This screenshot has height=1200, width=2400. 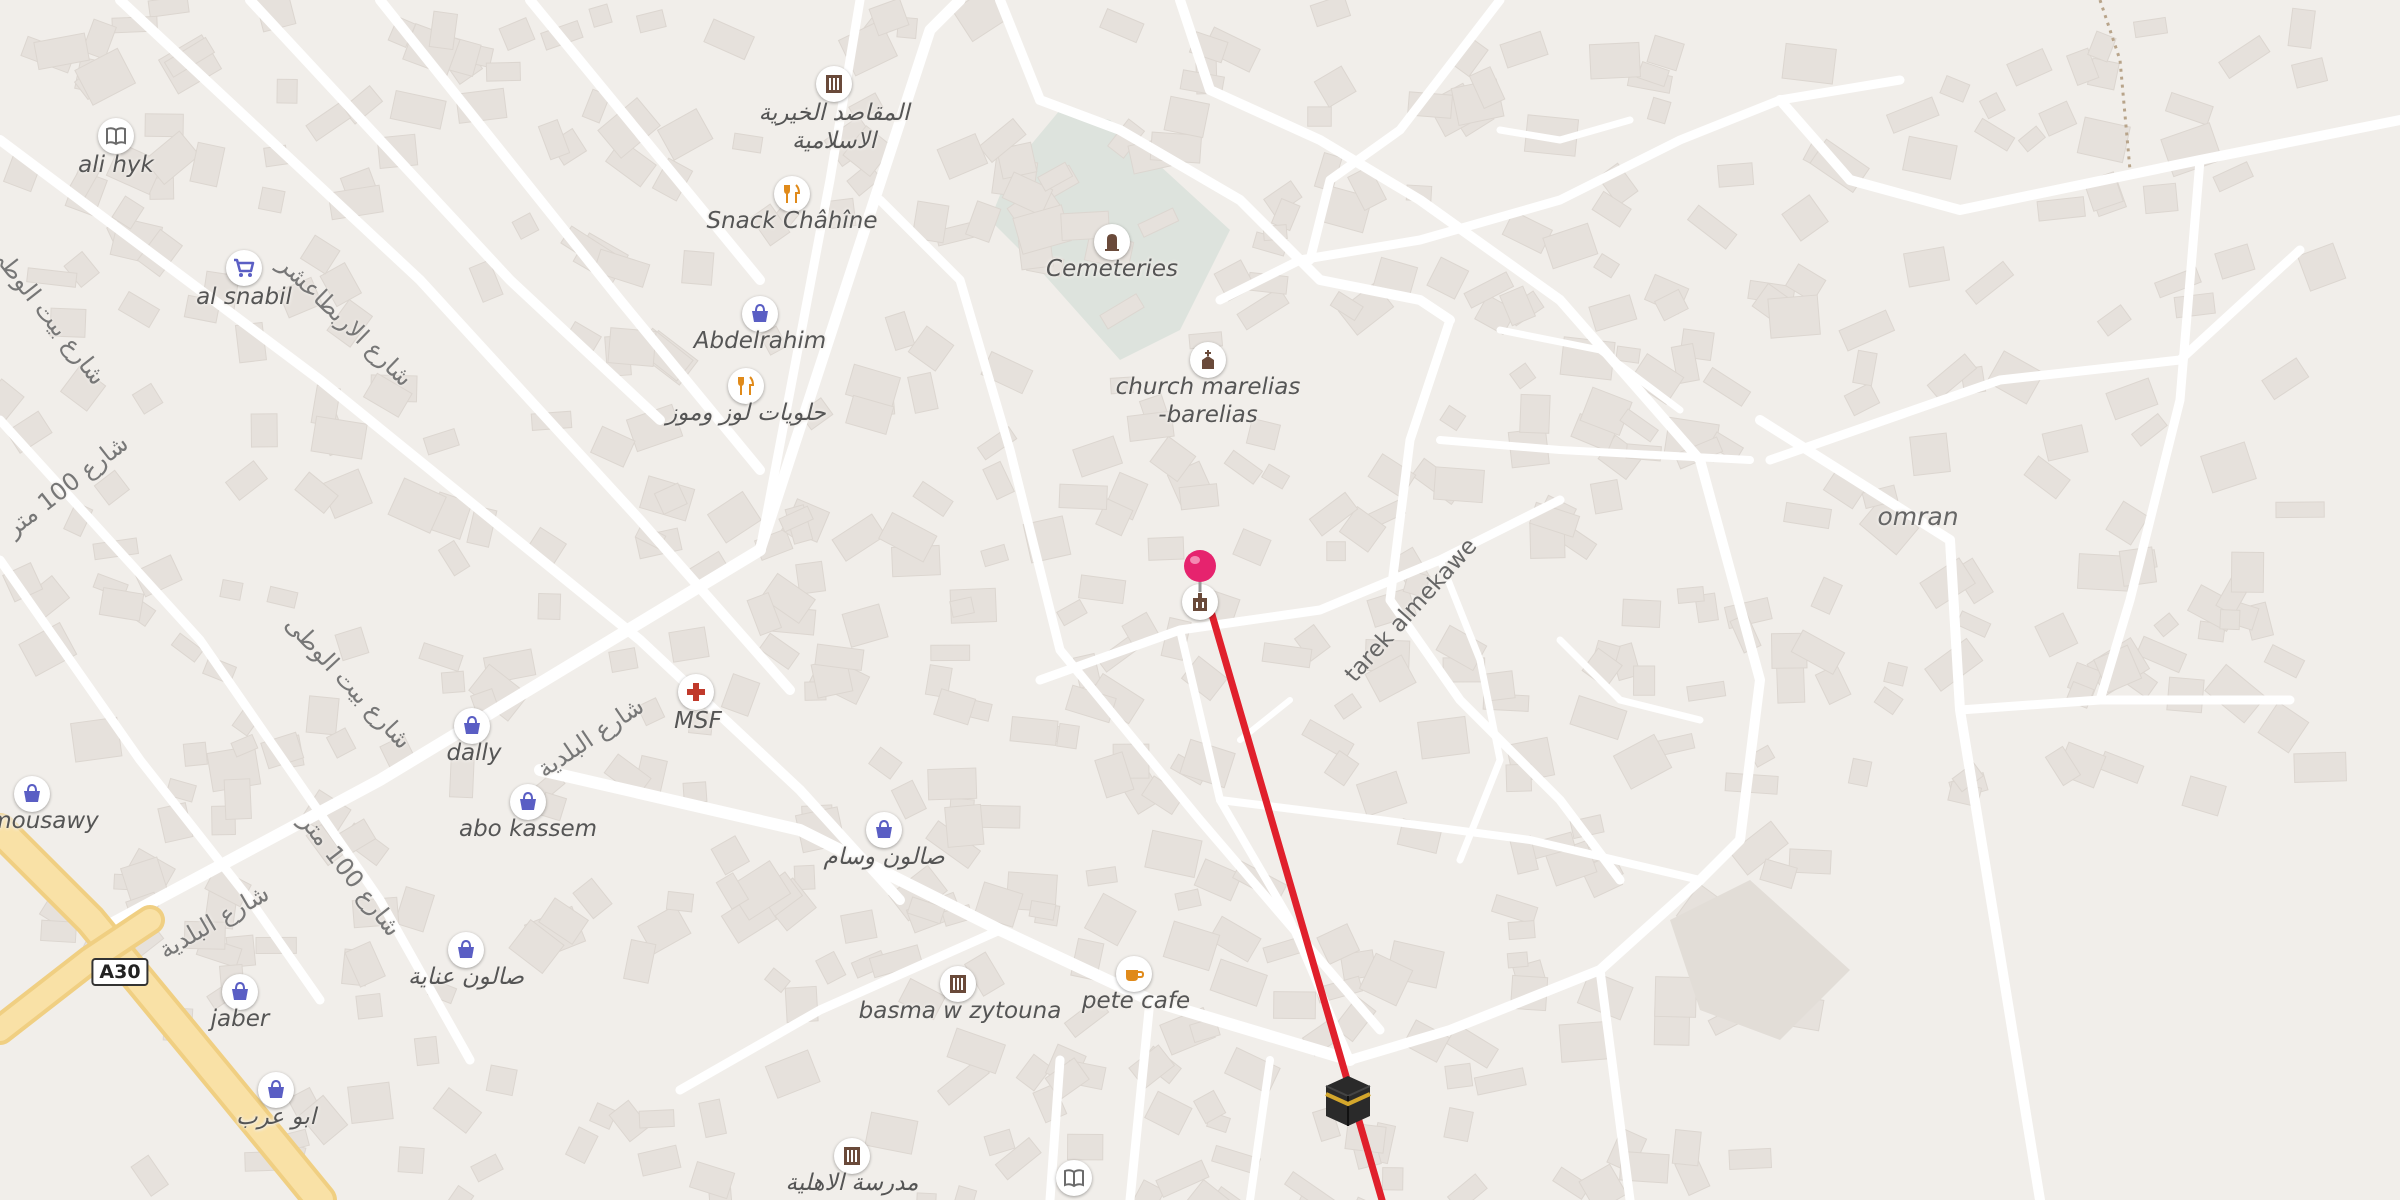 What do you see at coordinates (696, 692) in the screenshot?
I see `medical-cross-icon` at bounding box center [696, 692].